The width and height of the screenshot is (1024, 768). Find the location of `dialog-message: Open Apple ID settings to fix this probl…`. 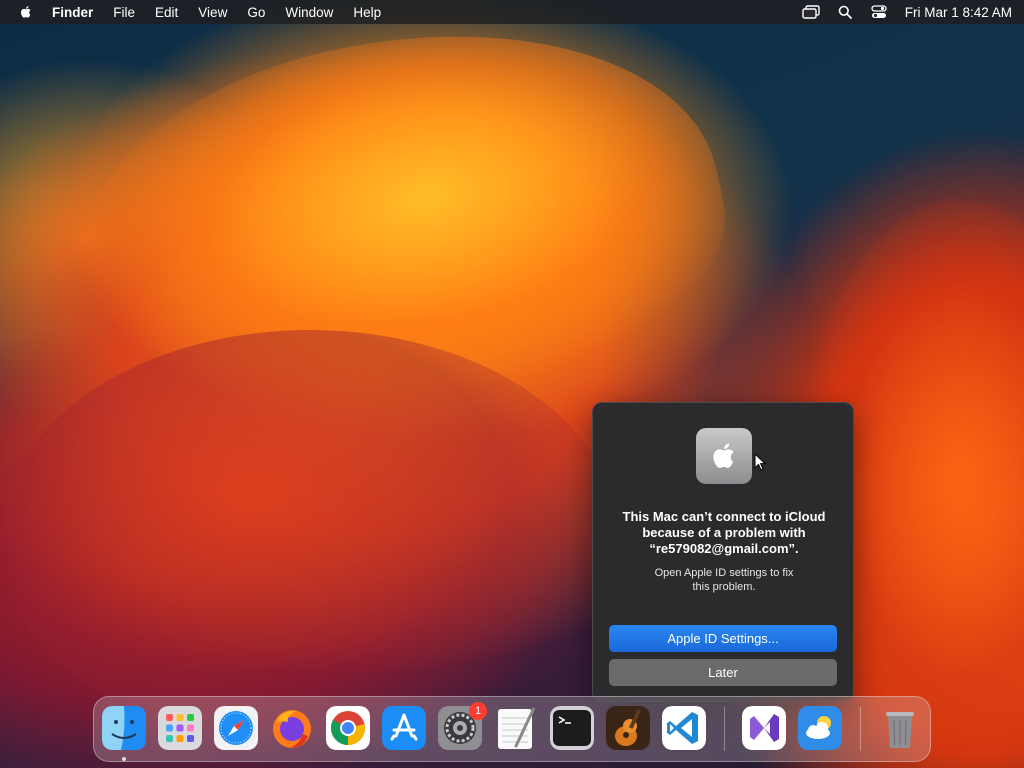

dialog-message: Open Apple ID settings to fix this probl… is located at coordinates (724, 580).